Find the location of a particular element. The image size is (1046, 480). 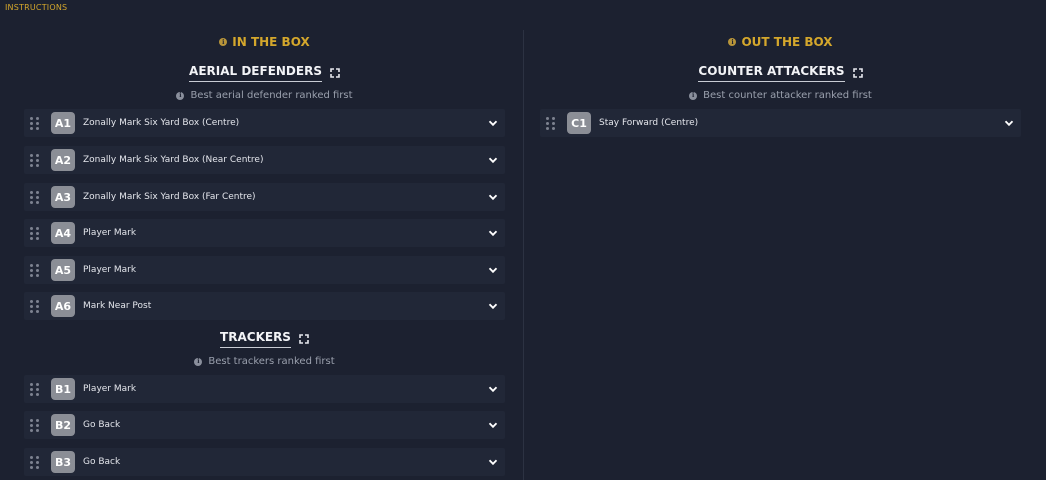

subtitle-text: Best aerial defender ranked first is located at coordinates (271, 95).